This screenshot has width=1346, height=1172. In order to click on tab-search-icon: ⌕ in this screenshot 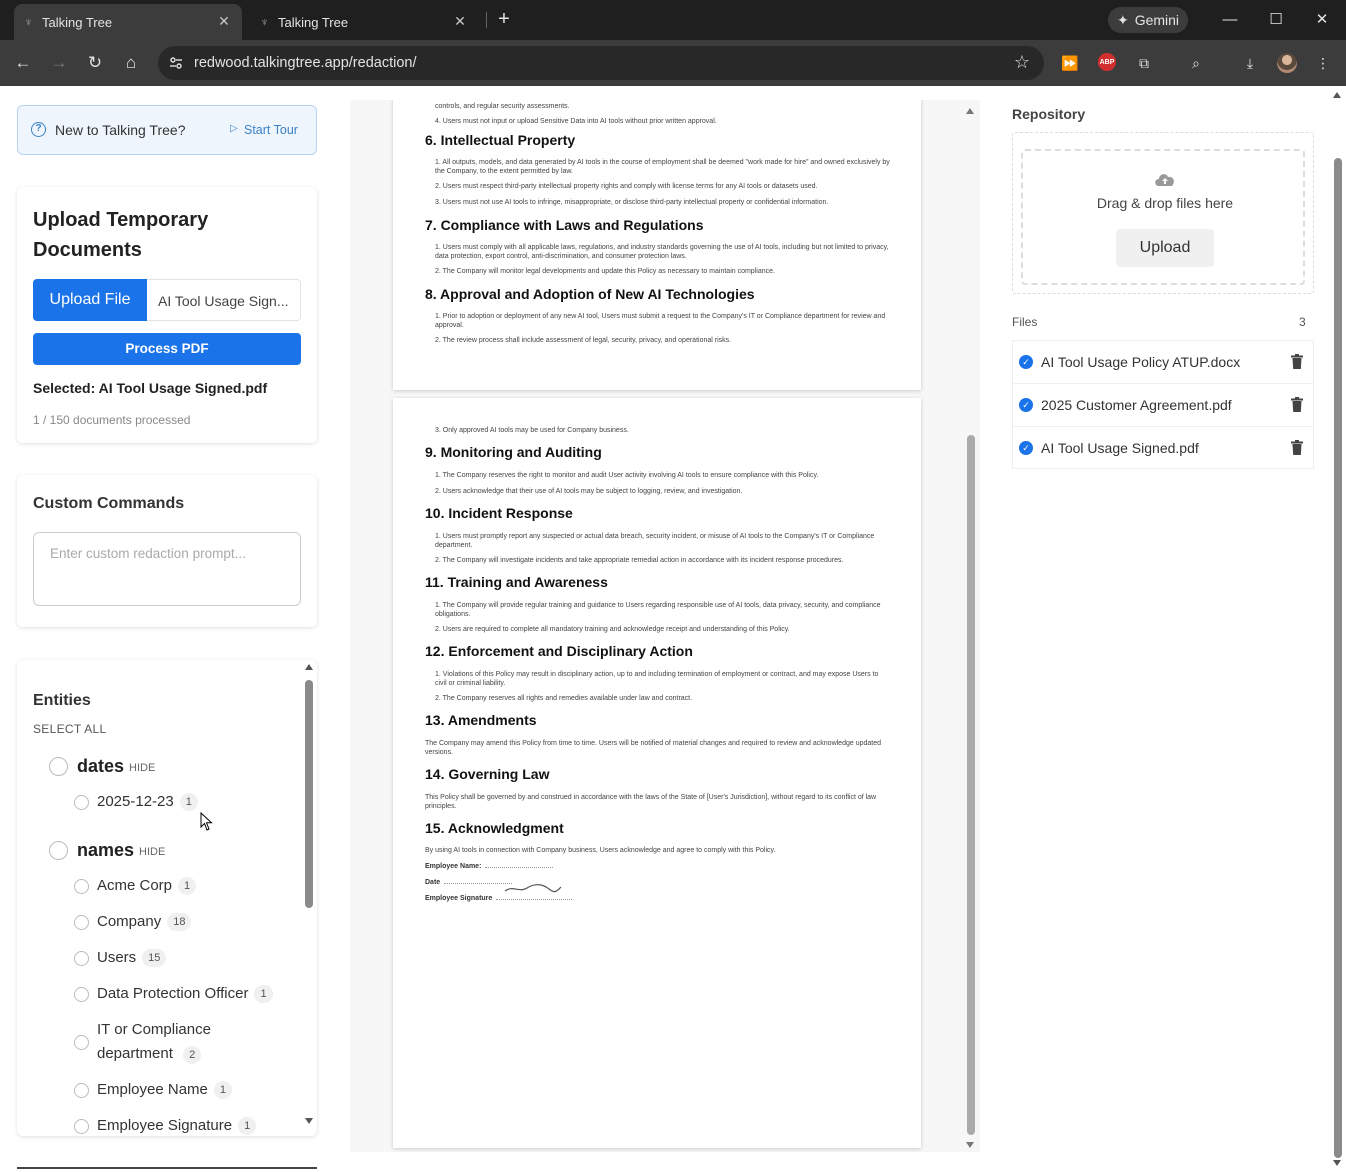, I will do `click(1196, 63)`.